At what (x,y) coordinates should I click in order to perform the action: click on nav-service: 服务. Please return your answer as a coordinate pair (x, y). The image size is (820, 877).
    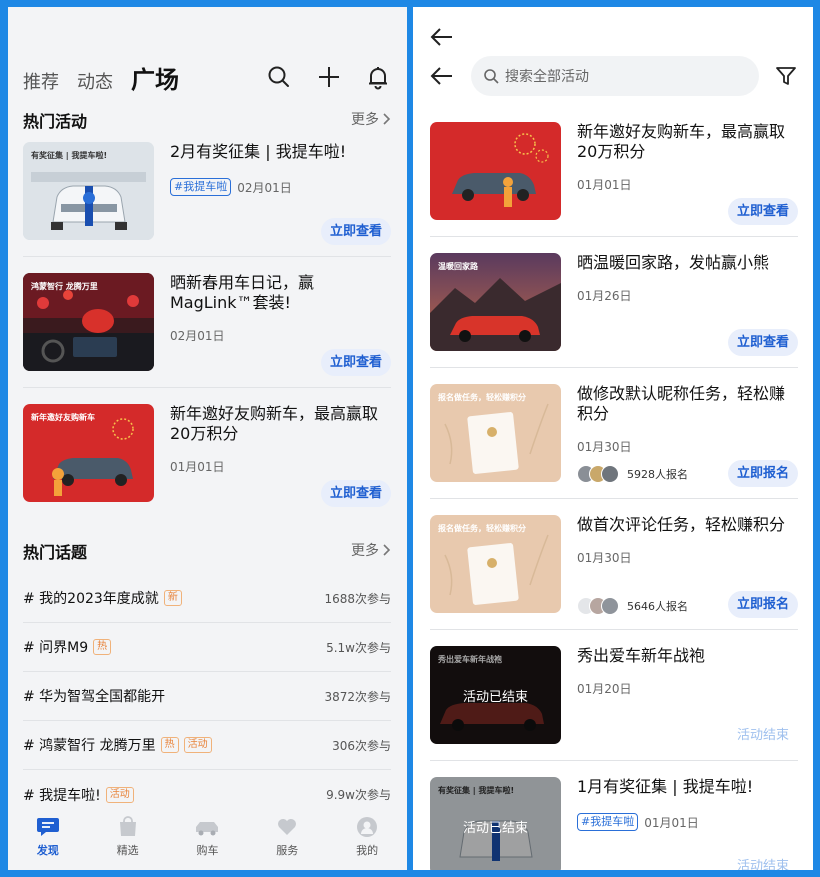
    Looking at the image, I should click on (287, 839).